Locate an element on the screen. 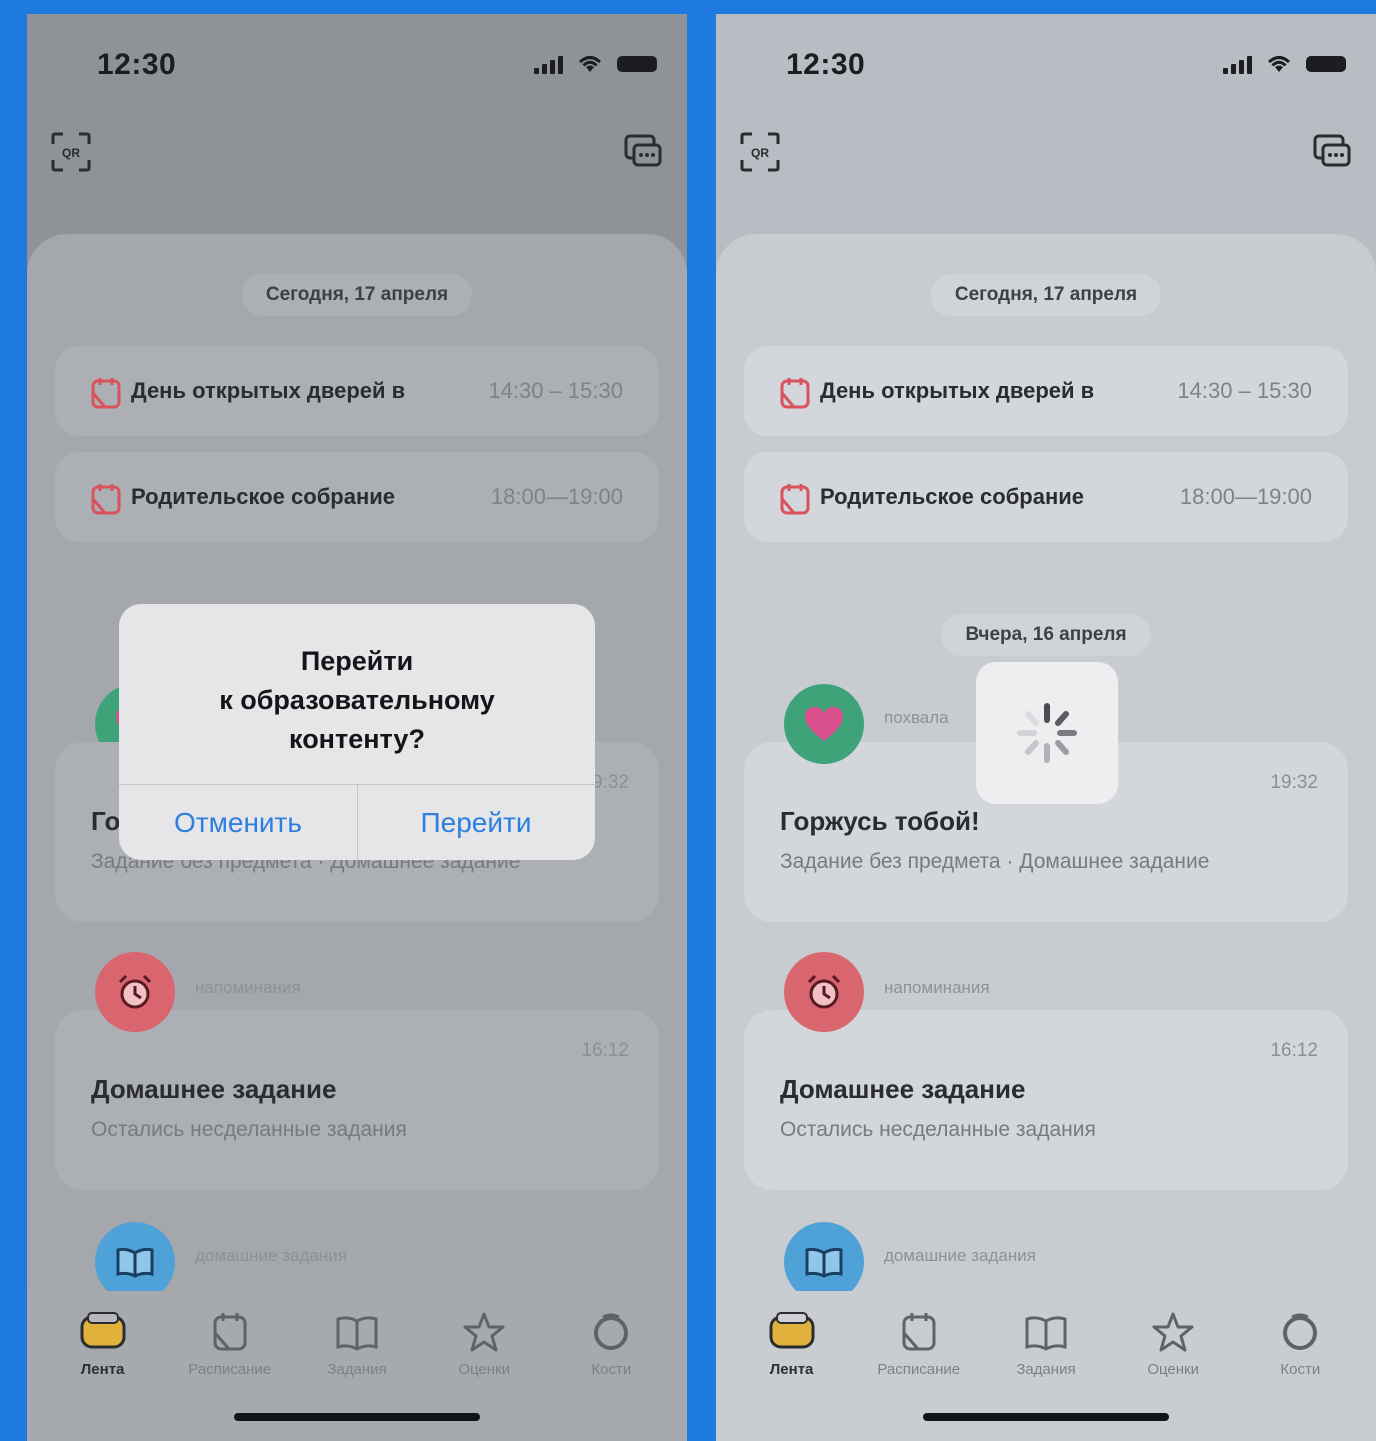 This screenshot has height=1441, width=1376. notification-time: 19:32 is located at coordinates (1294, 782).